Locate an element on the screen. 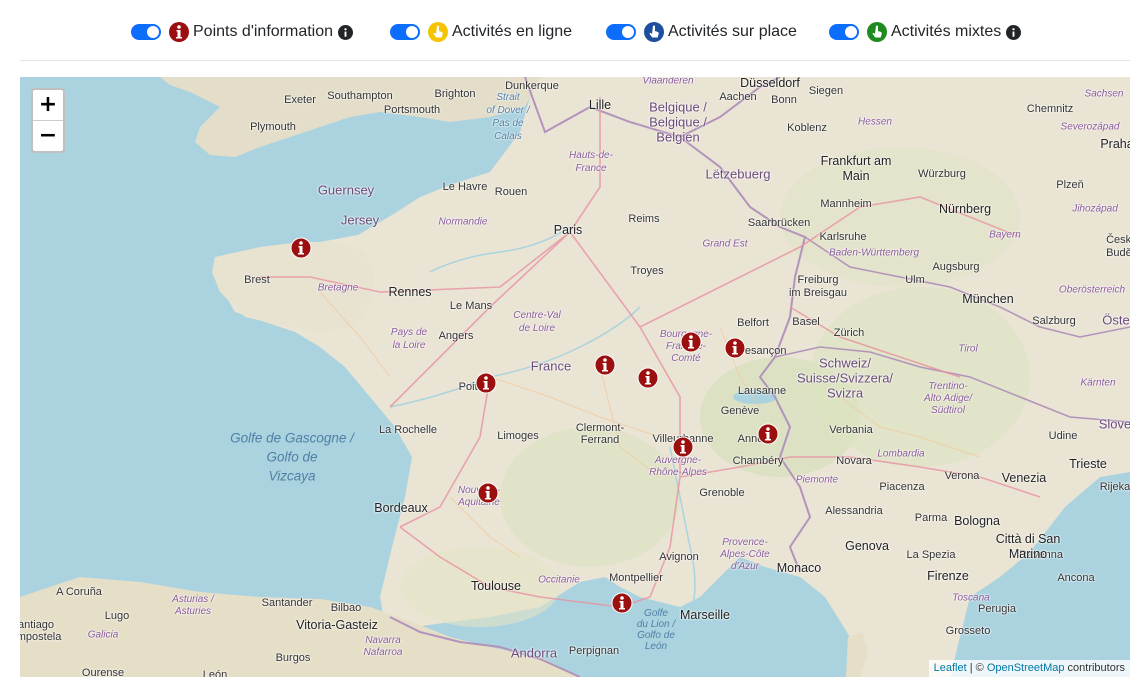  filter-label: Points d'information is located at coordinates (263, 31).